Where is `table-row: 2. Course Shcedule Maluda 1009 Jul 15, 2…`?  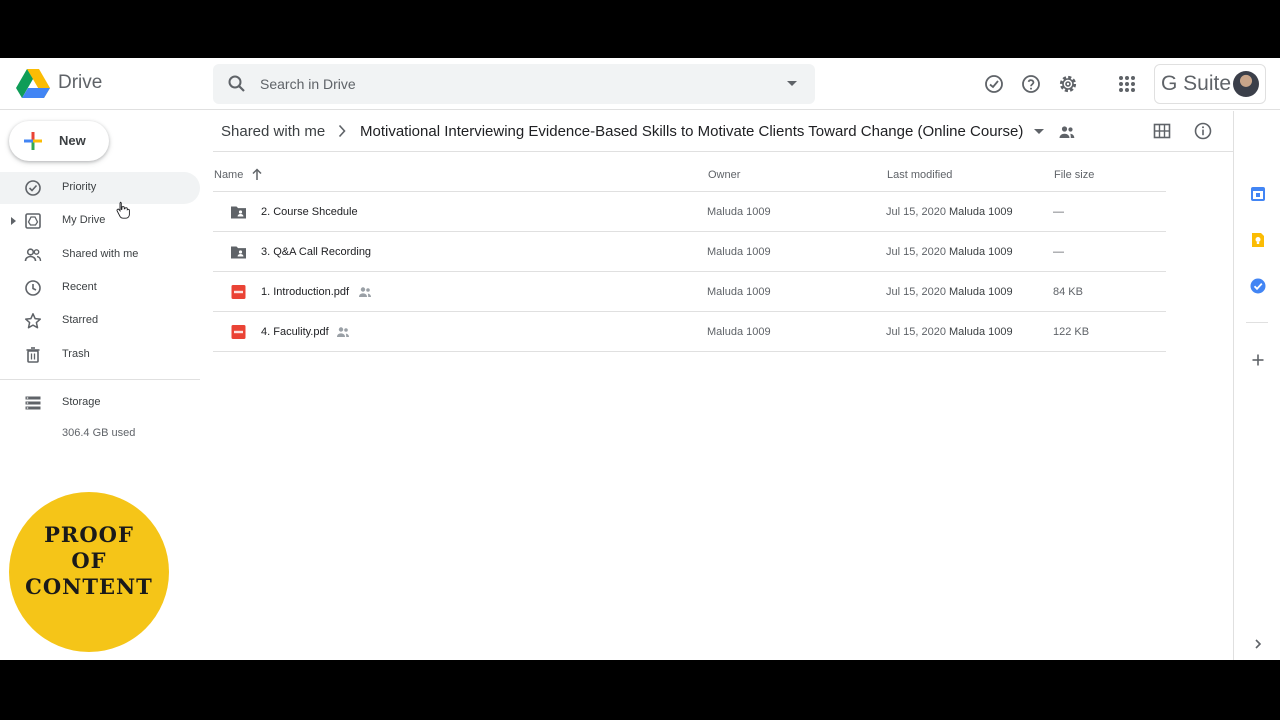
table-row: 2. Course Shcedule Maluda 1009 Jul 15, 2… is located at coordinates (689, 212).